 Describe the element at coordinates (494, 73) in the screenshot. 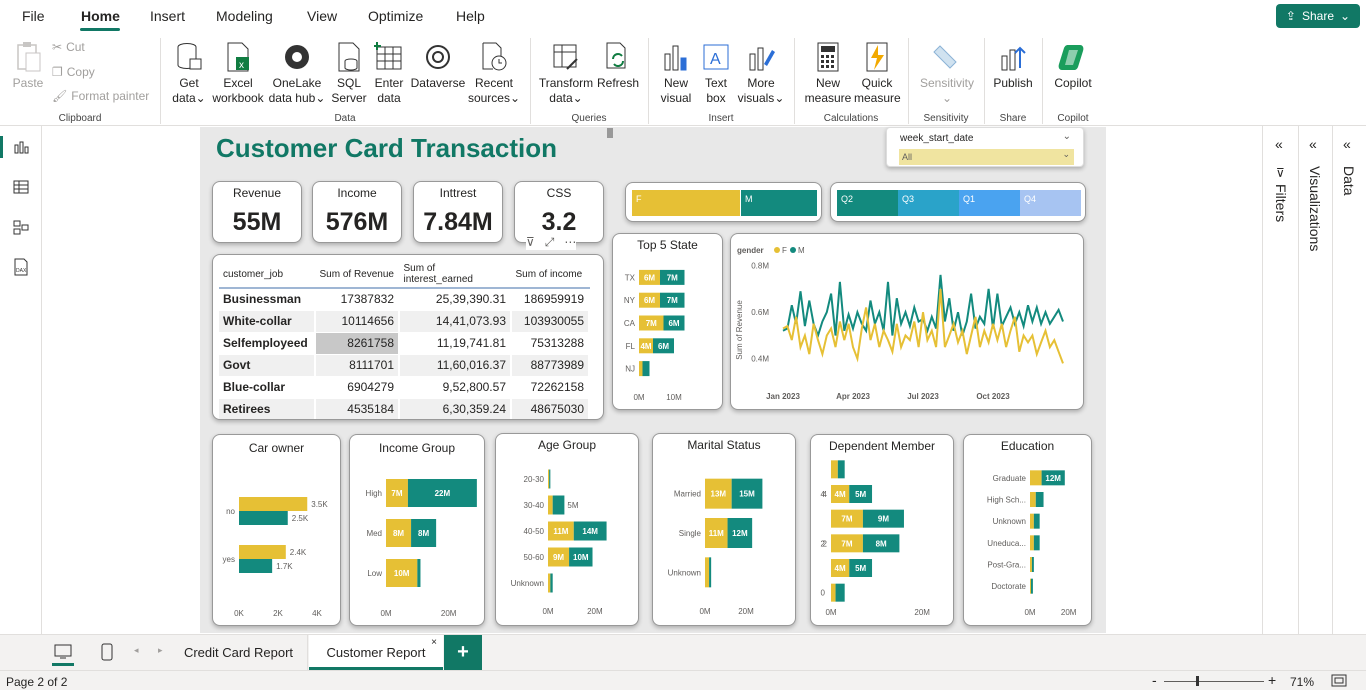

I see `recent-sources-button: Recent sources⌄` at that location.